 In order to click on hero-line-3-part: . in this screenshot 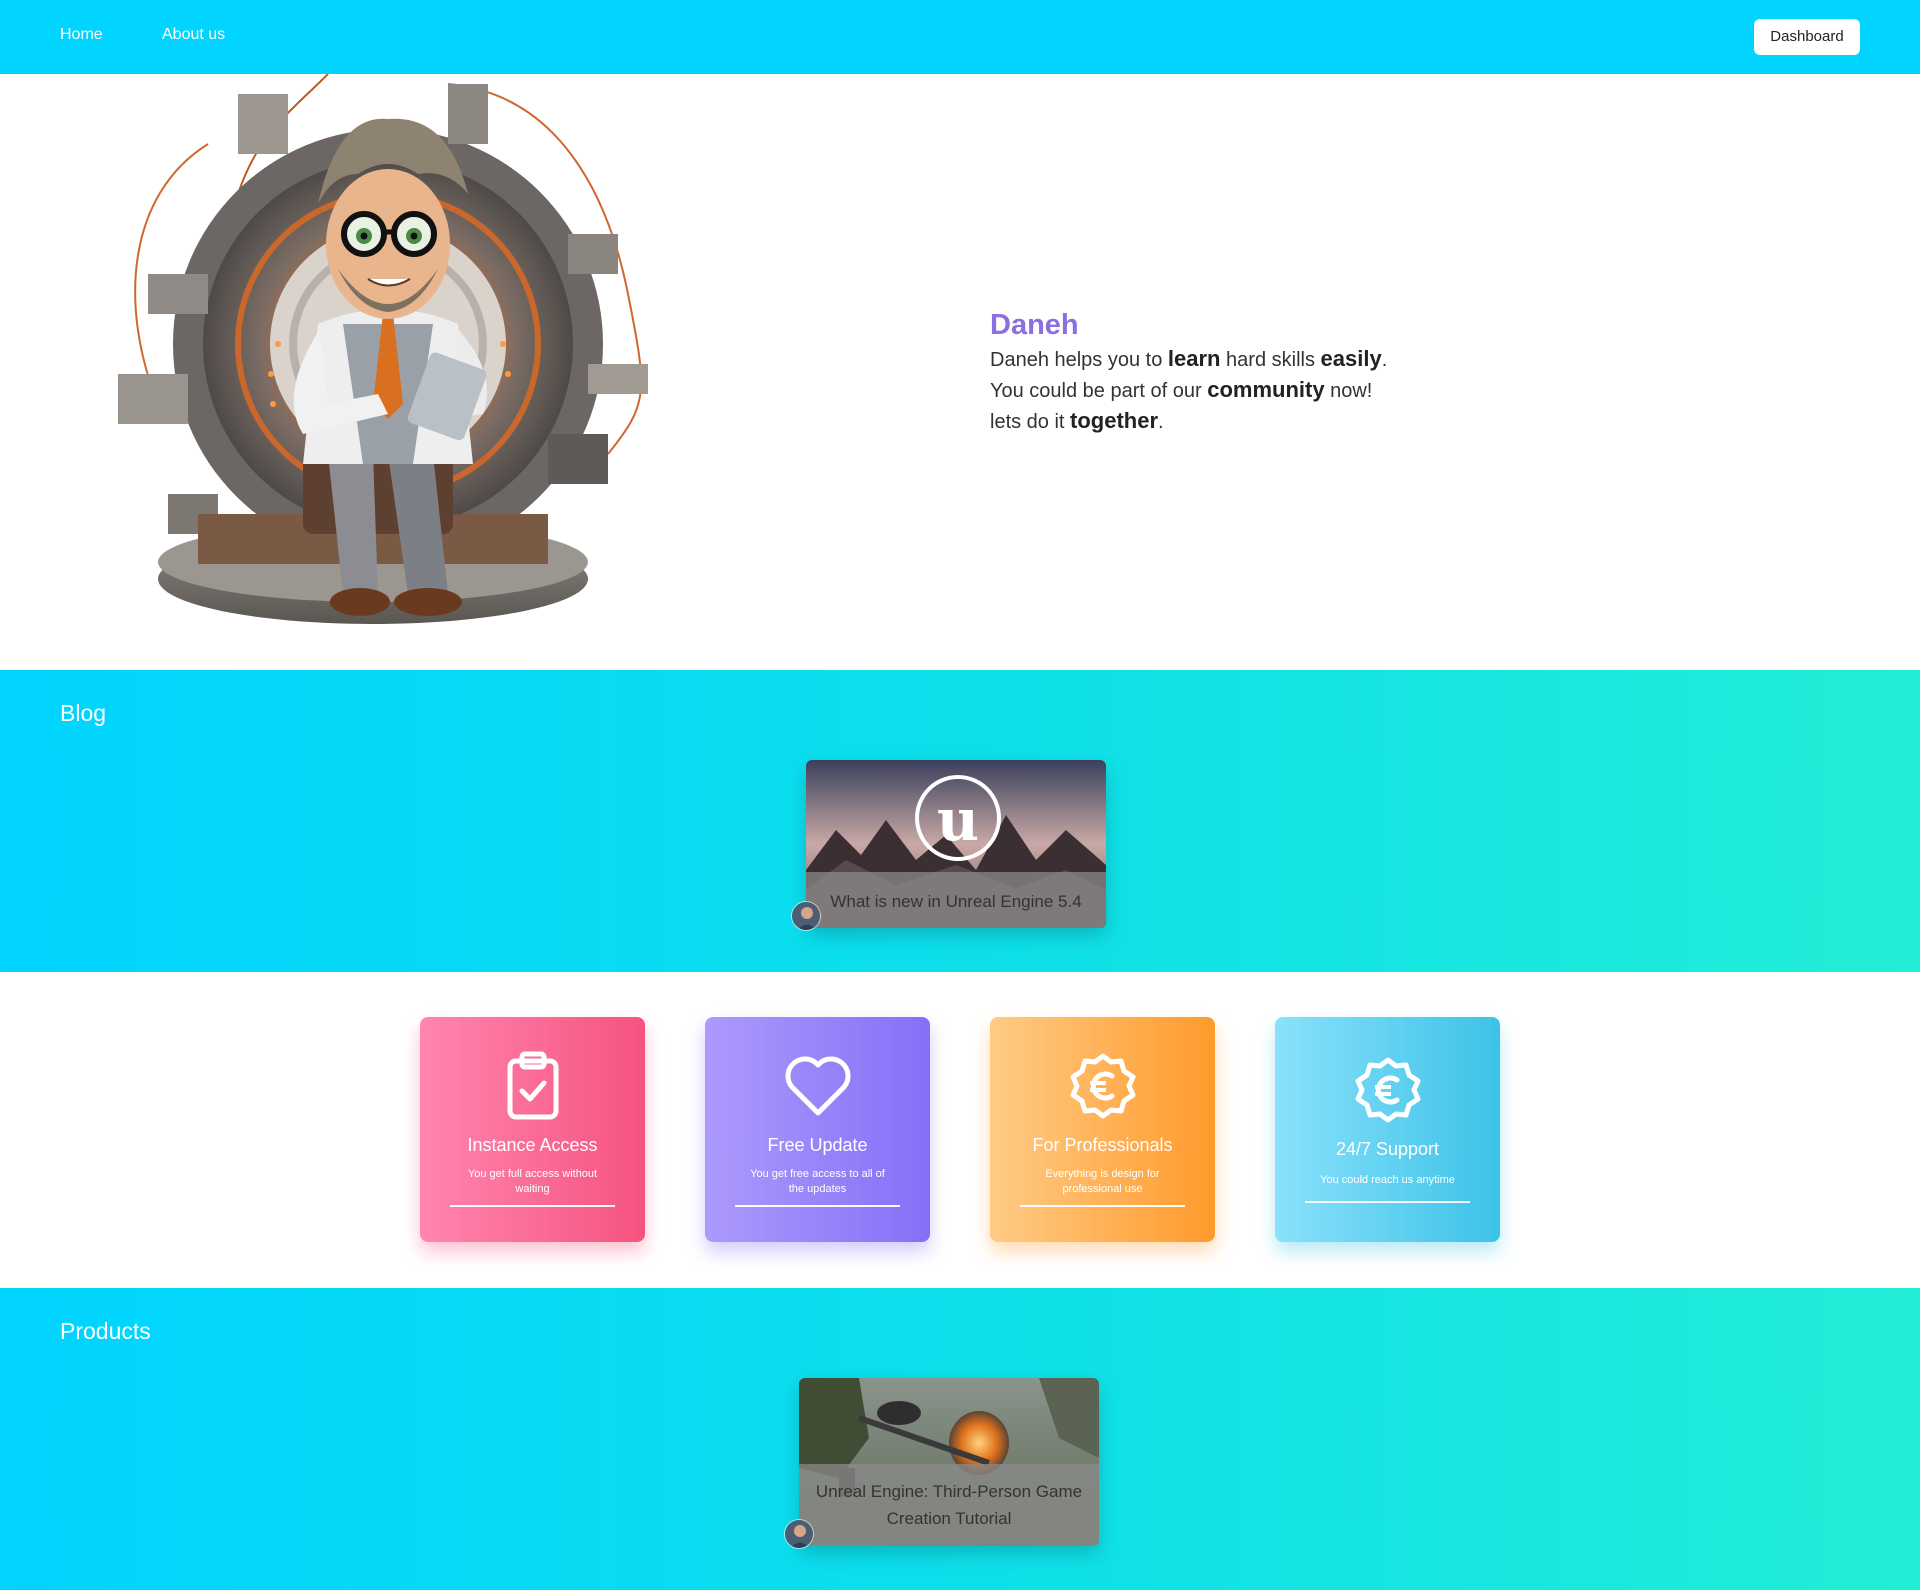, I will do `click(1161, 422)`.